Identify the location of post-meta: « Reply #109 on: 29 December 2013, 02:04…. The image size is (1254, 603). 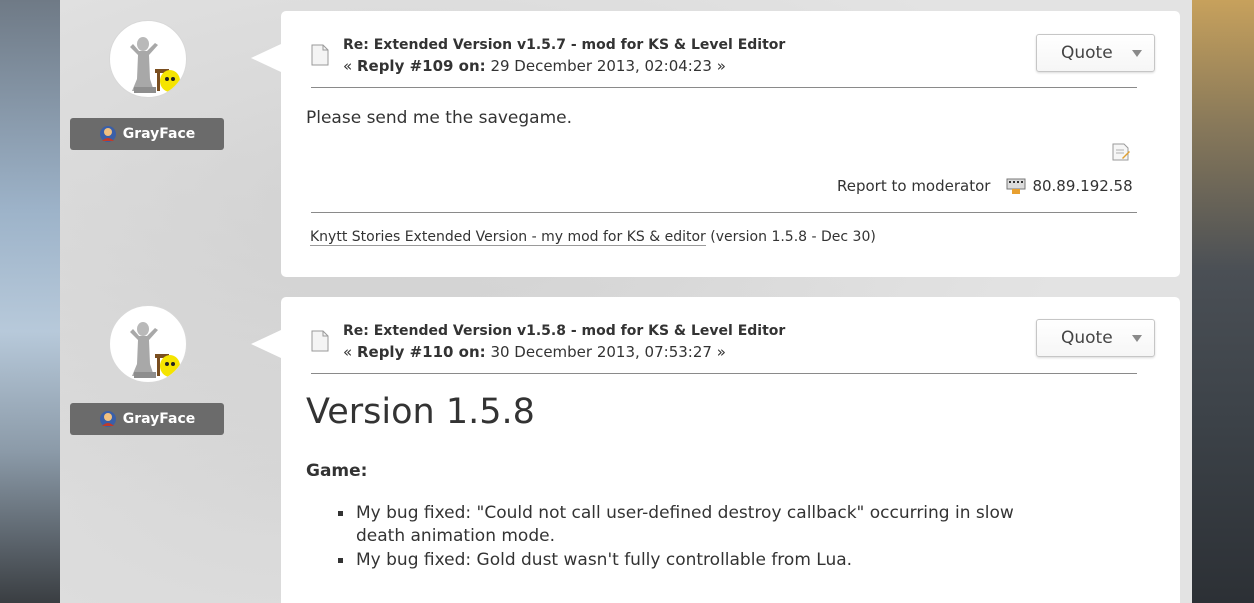
(534, 66).